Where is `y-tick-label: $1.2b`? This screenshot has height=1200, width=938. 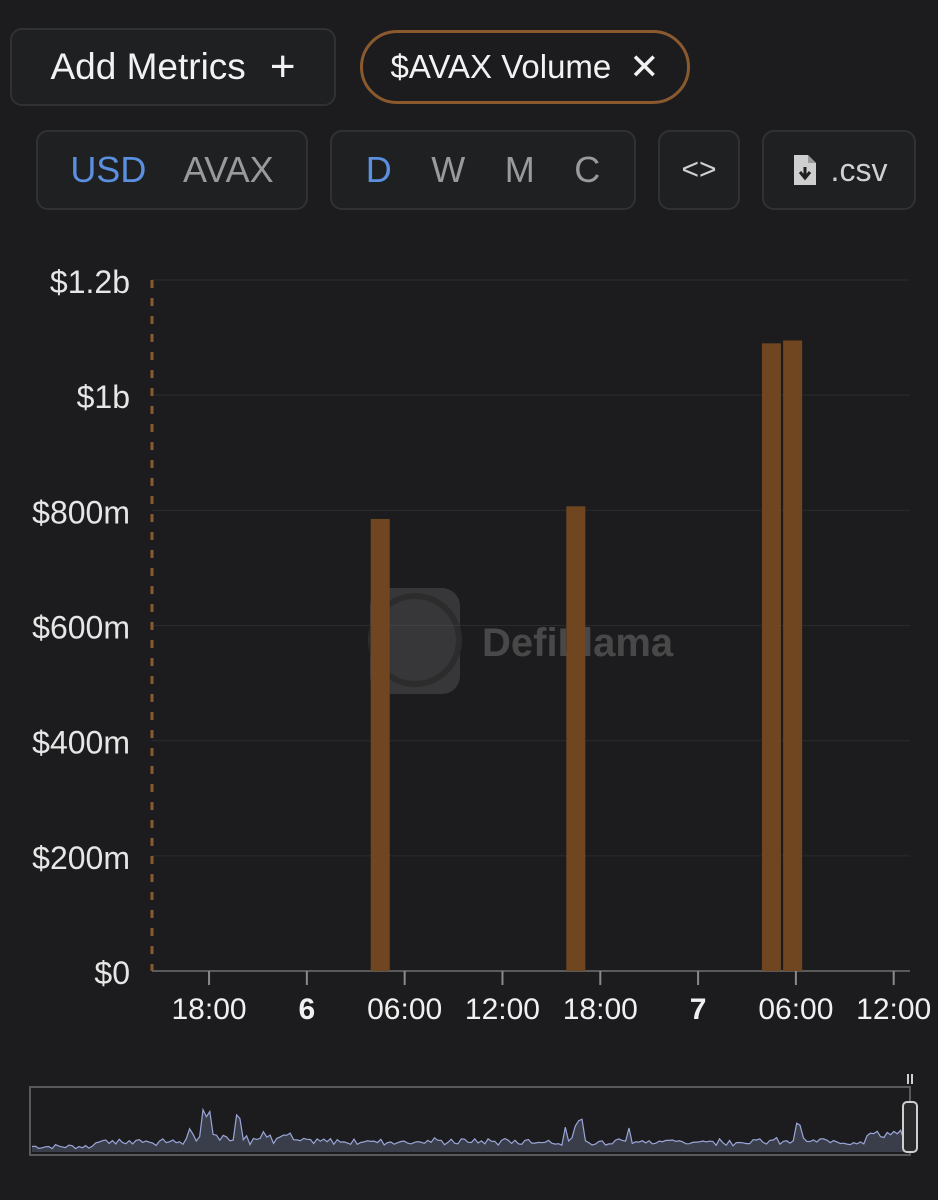
y-tick-label: $1.2b is located at coordinates (90, 282).